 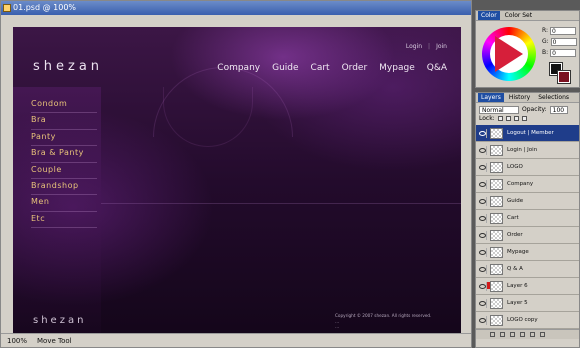 What do you see at coordinates (492, 334) in the screenshot?
I see `link-layers-icon` at bounding box center [492, 334].